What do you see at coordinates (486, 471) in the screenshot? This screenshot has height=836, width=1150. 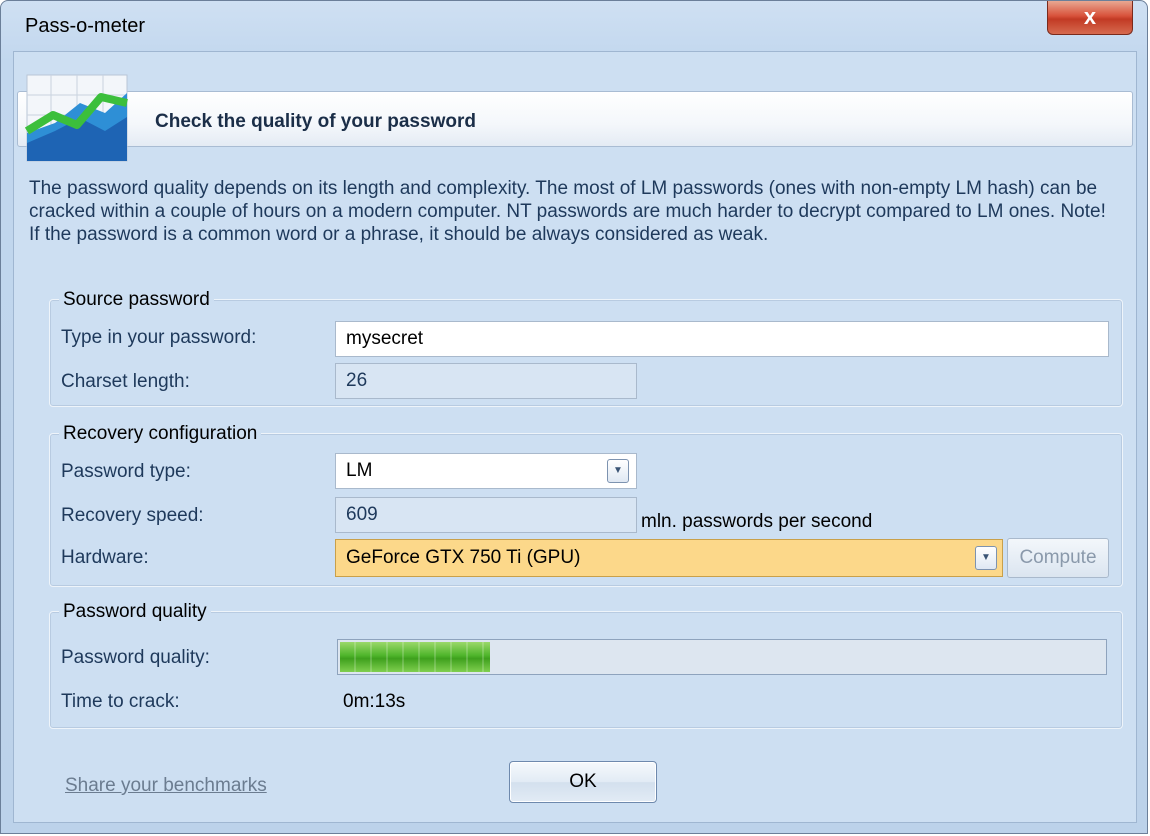 I see `password-type-select: LM` at bounding box center [486, 471].